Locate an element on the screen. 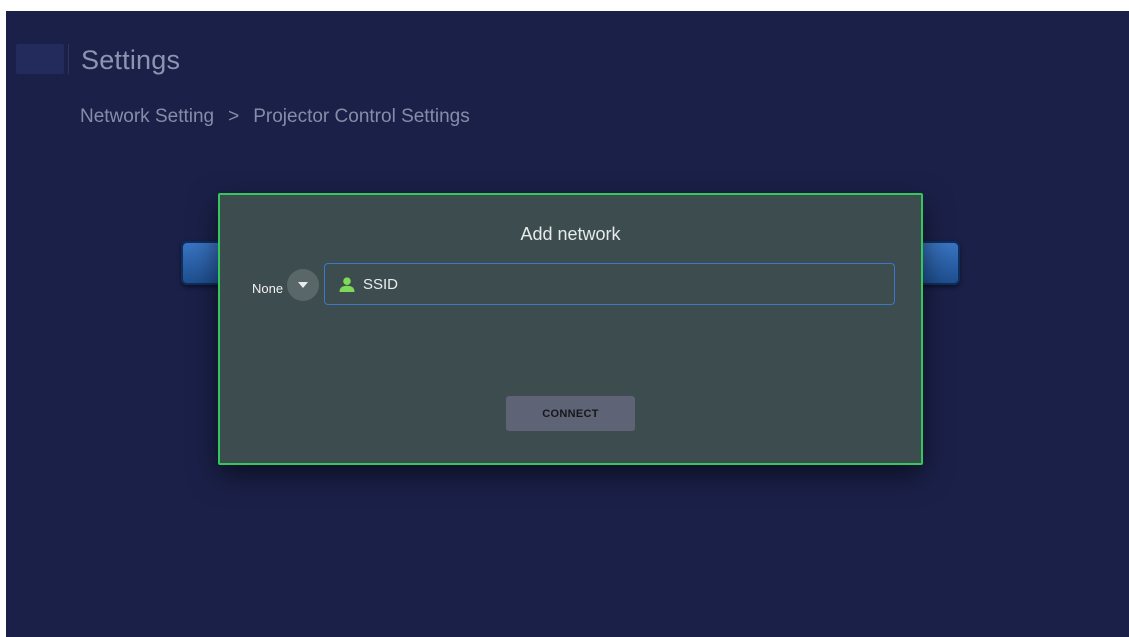 The height and width of the screenshot is (637, 1129). app-logo is located at coordinates (40, 59).